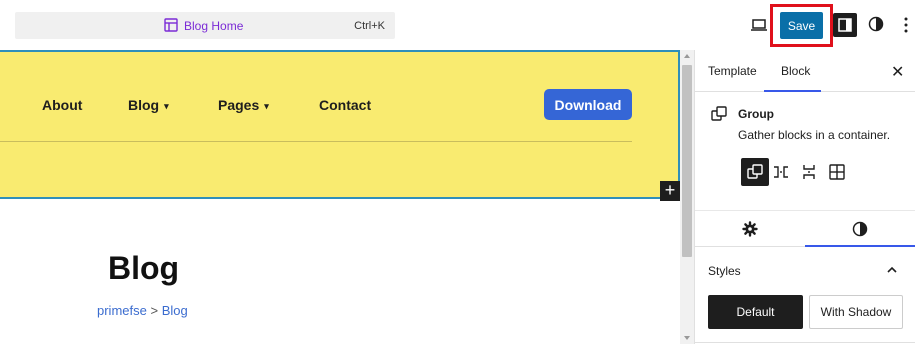  Describe the element at coordinates (892, 270) in the screenshot. I see `chevron-up-icon` at that location.